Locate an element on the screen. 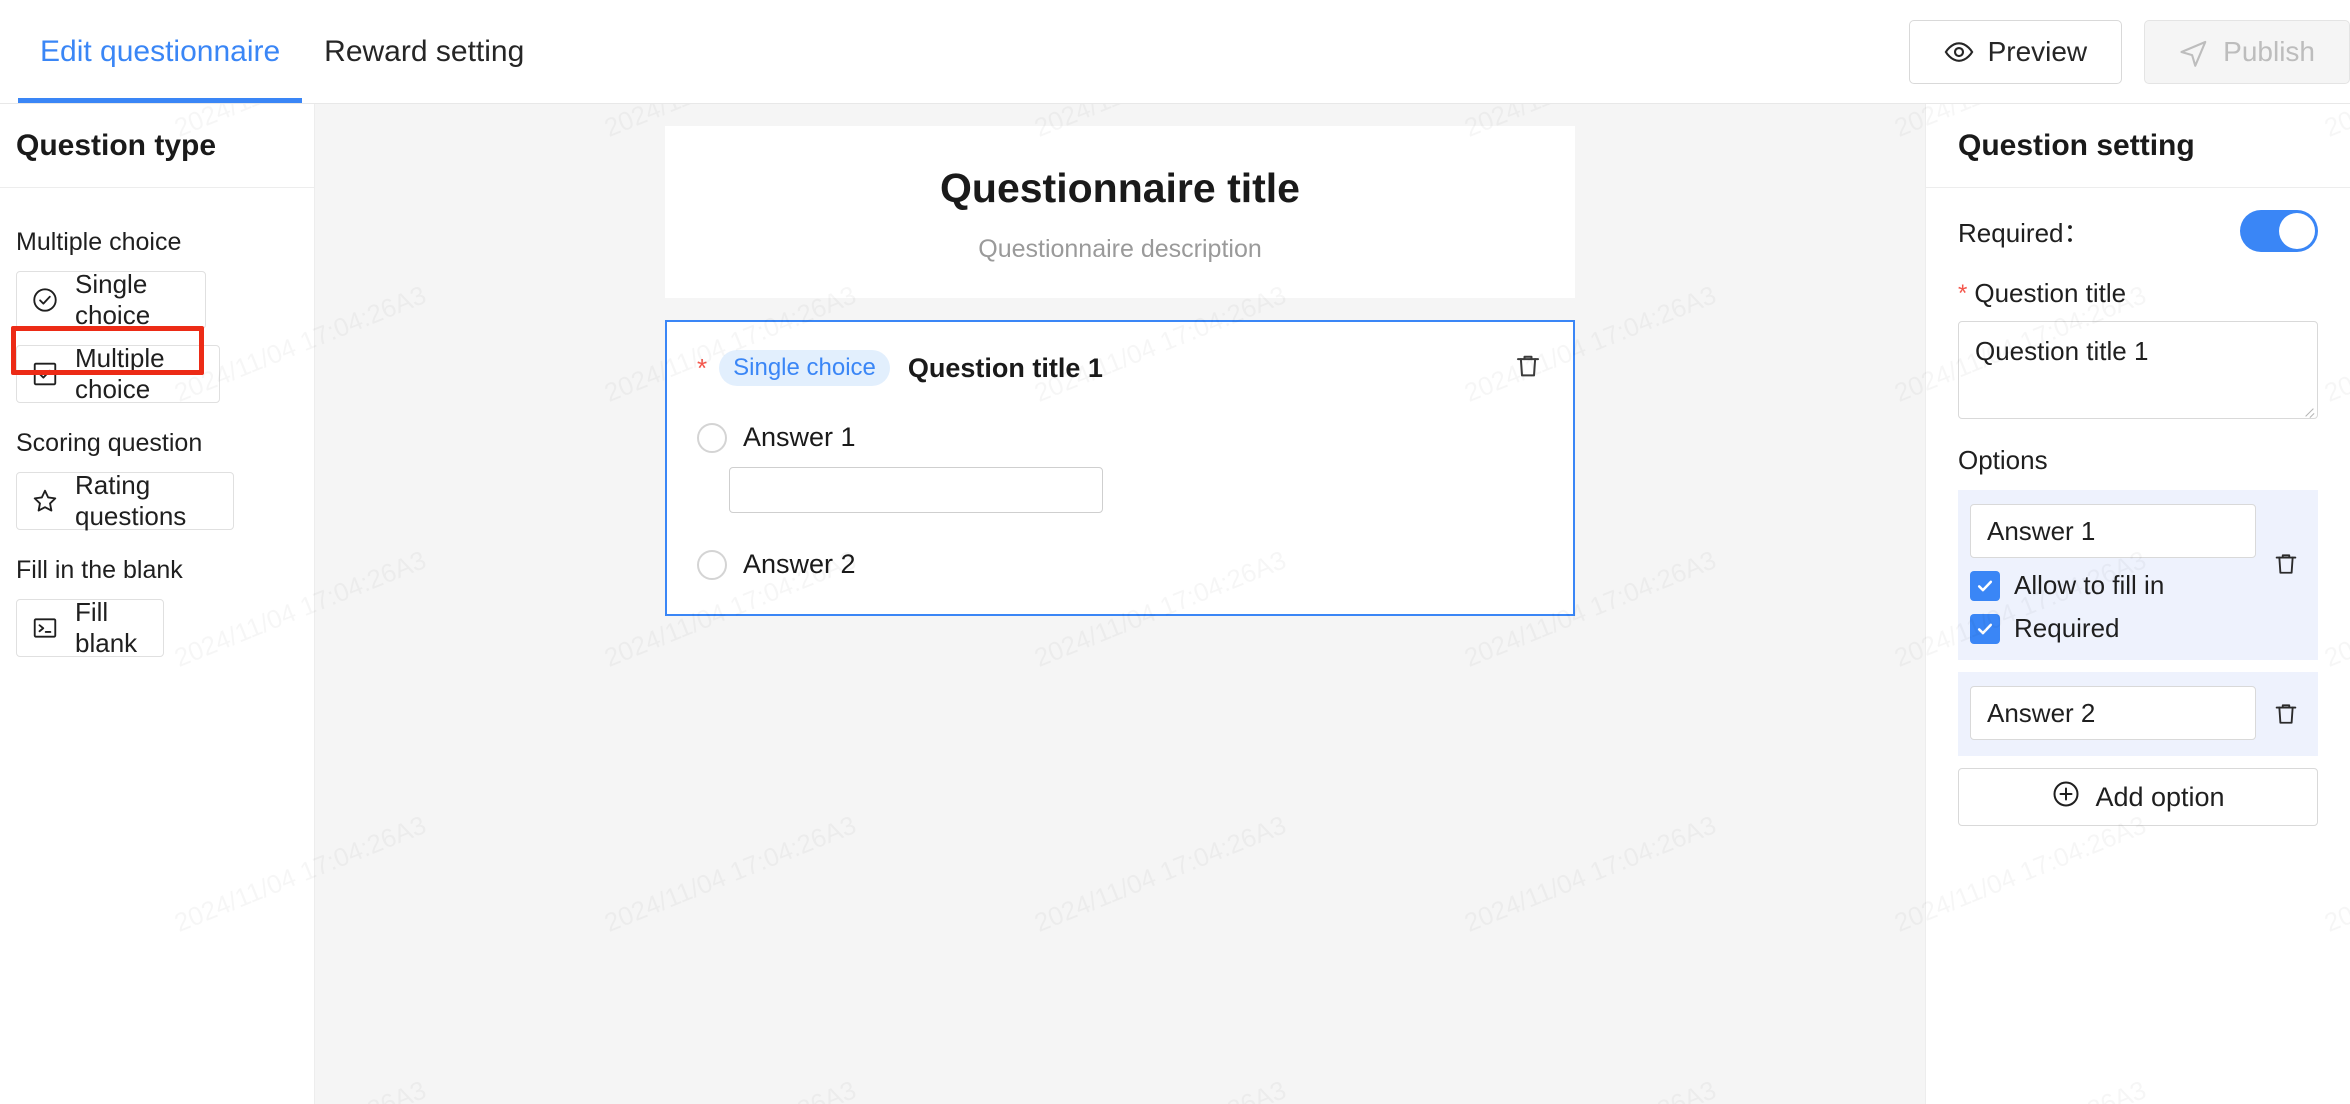 This screenshot has width=2350, height=1104. tab-edit-questionnaire-label: Edit questionnaire is located at coordinates (160, 51).